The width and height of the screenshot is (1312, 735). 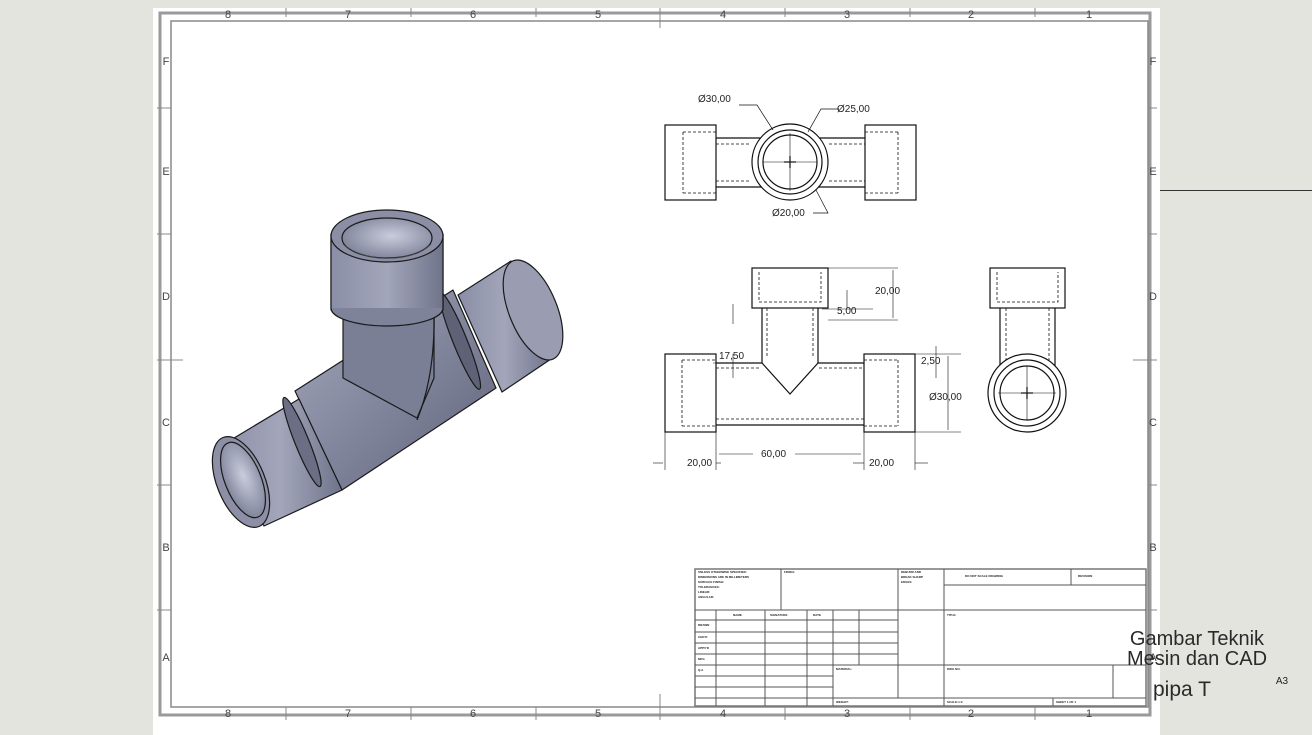 I want to click on tb-weight-label: WEIGHT:, so click(x=842, y=702).